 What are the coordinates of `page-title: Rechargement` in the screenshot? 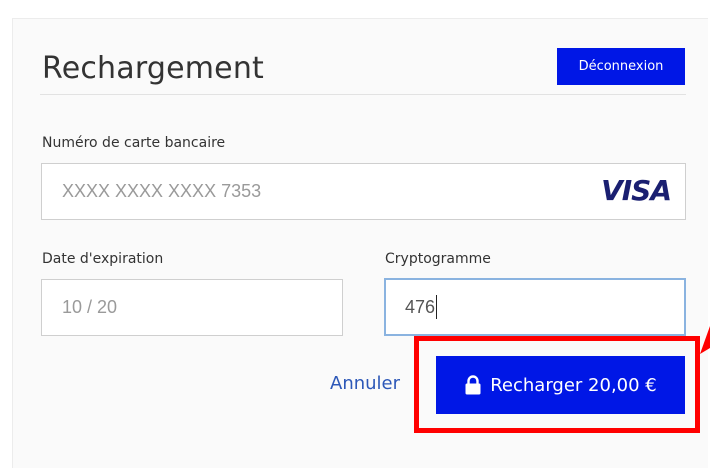 It's located at (153, 68).